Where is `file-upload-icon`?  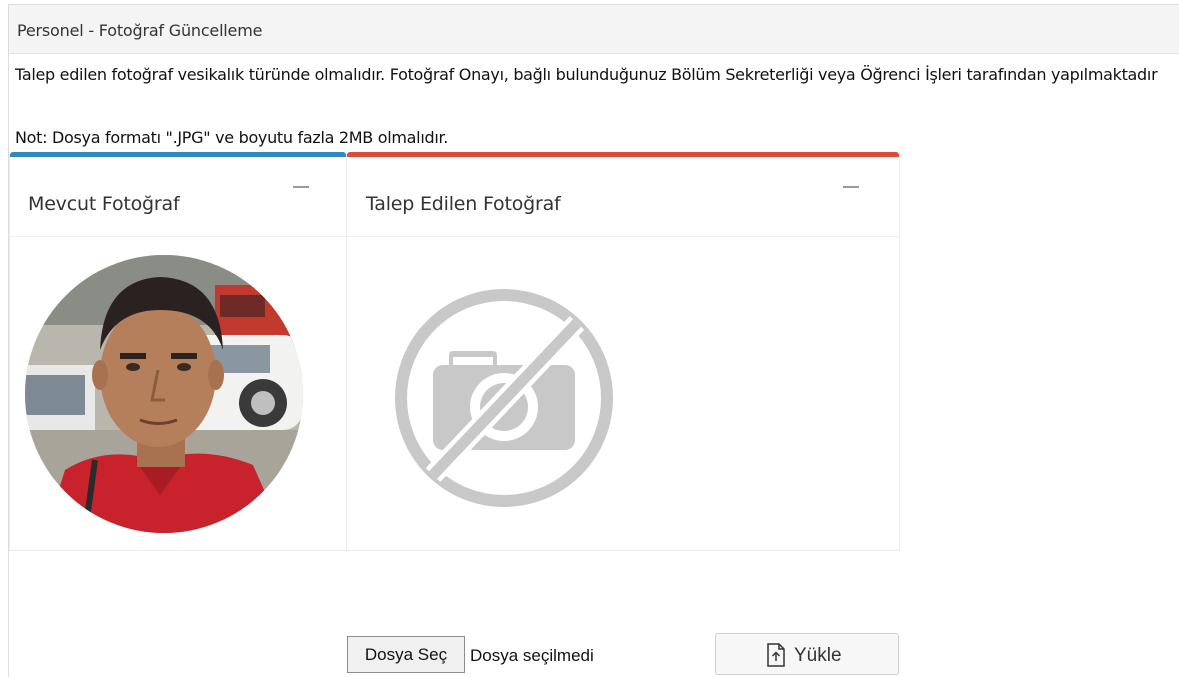
file-upload-icon is located at coordinates (776, 655).